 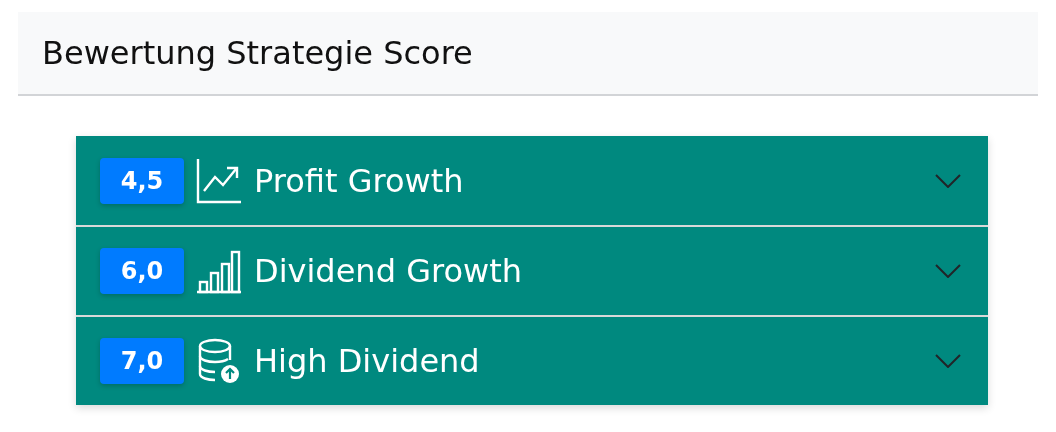 I want to click on database-icon, so click(x=219, y=361).